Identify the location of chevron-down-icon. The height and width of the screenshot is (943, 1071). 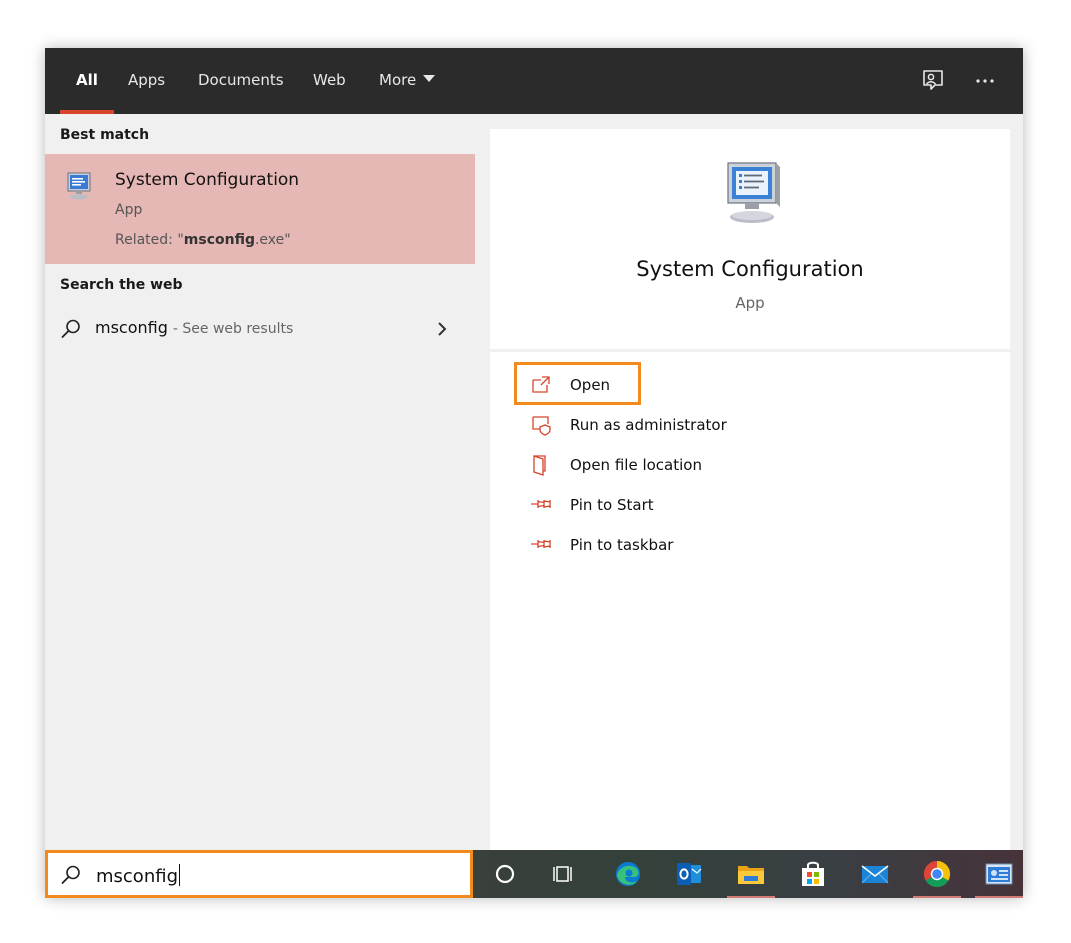
(429, 78).